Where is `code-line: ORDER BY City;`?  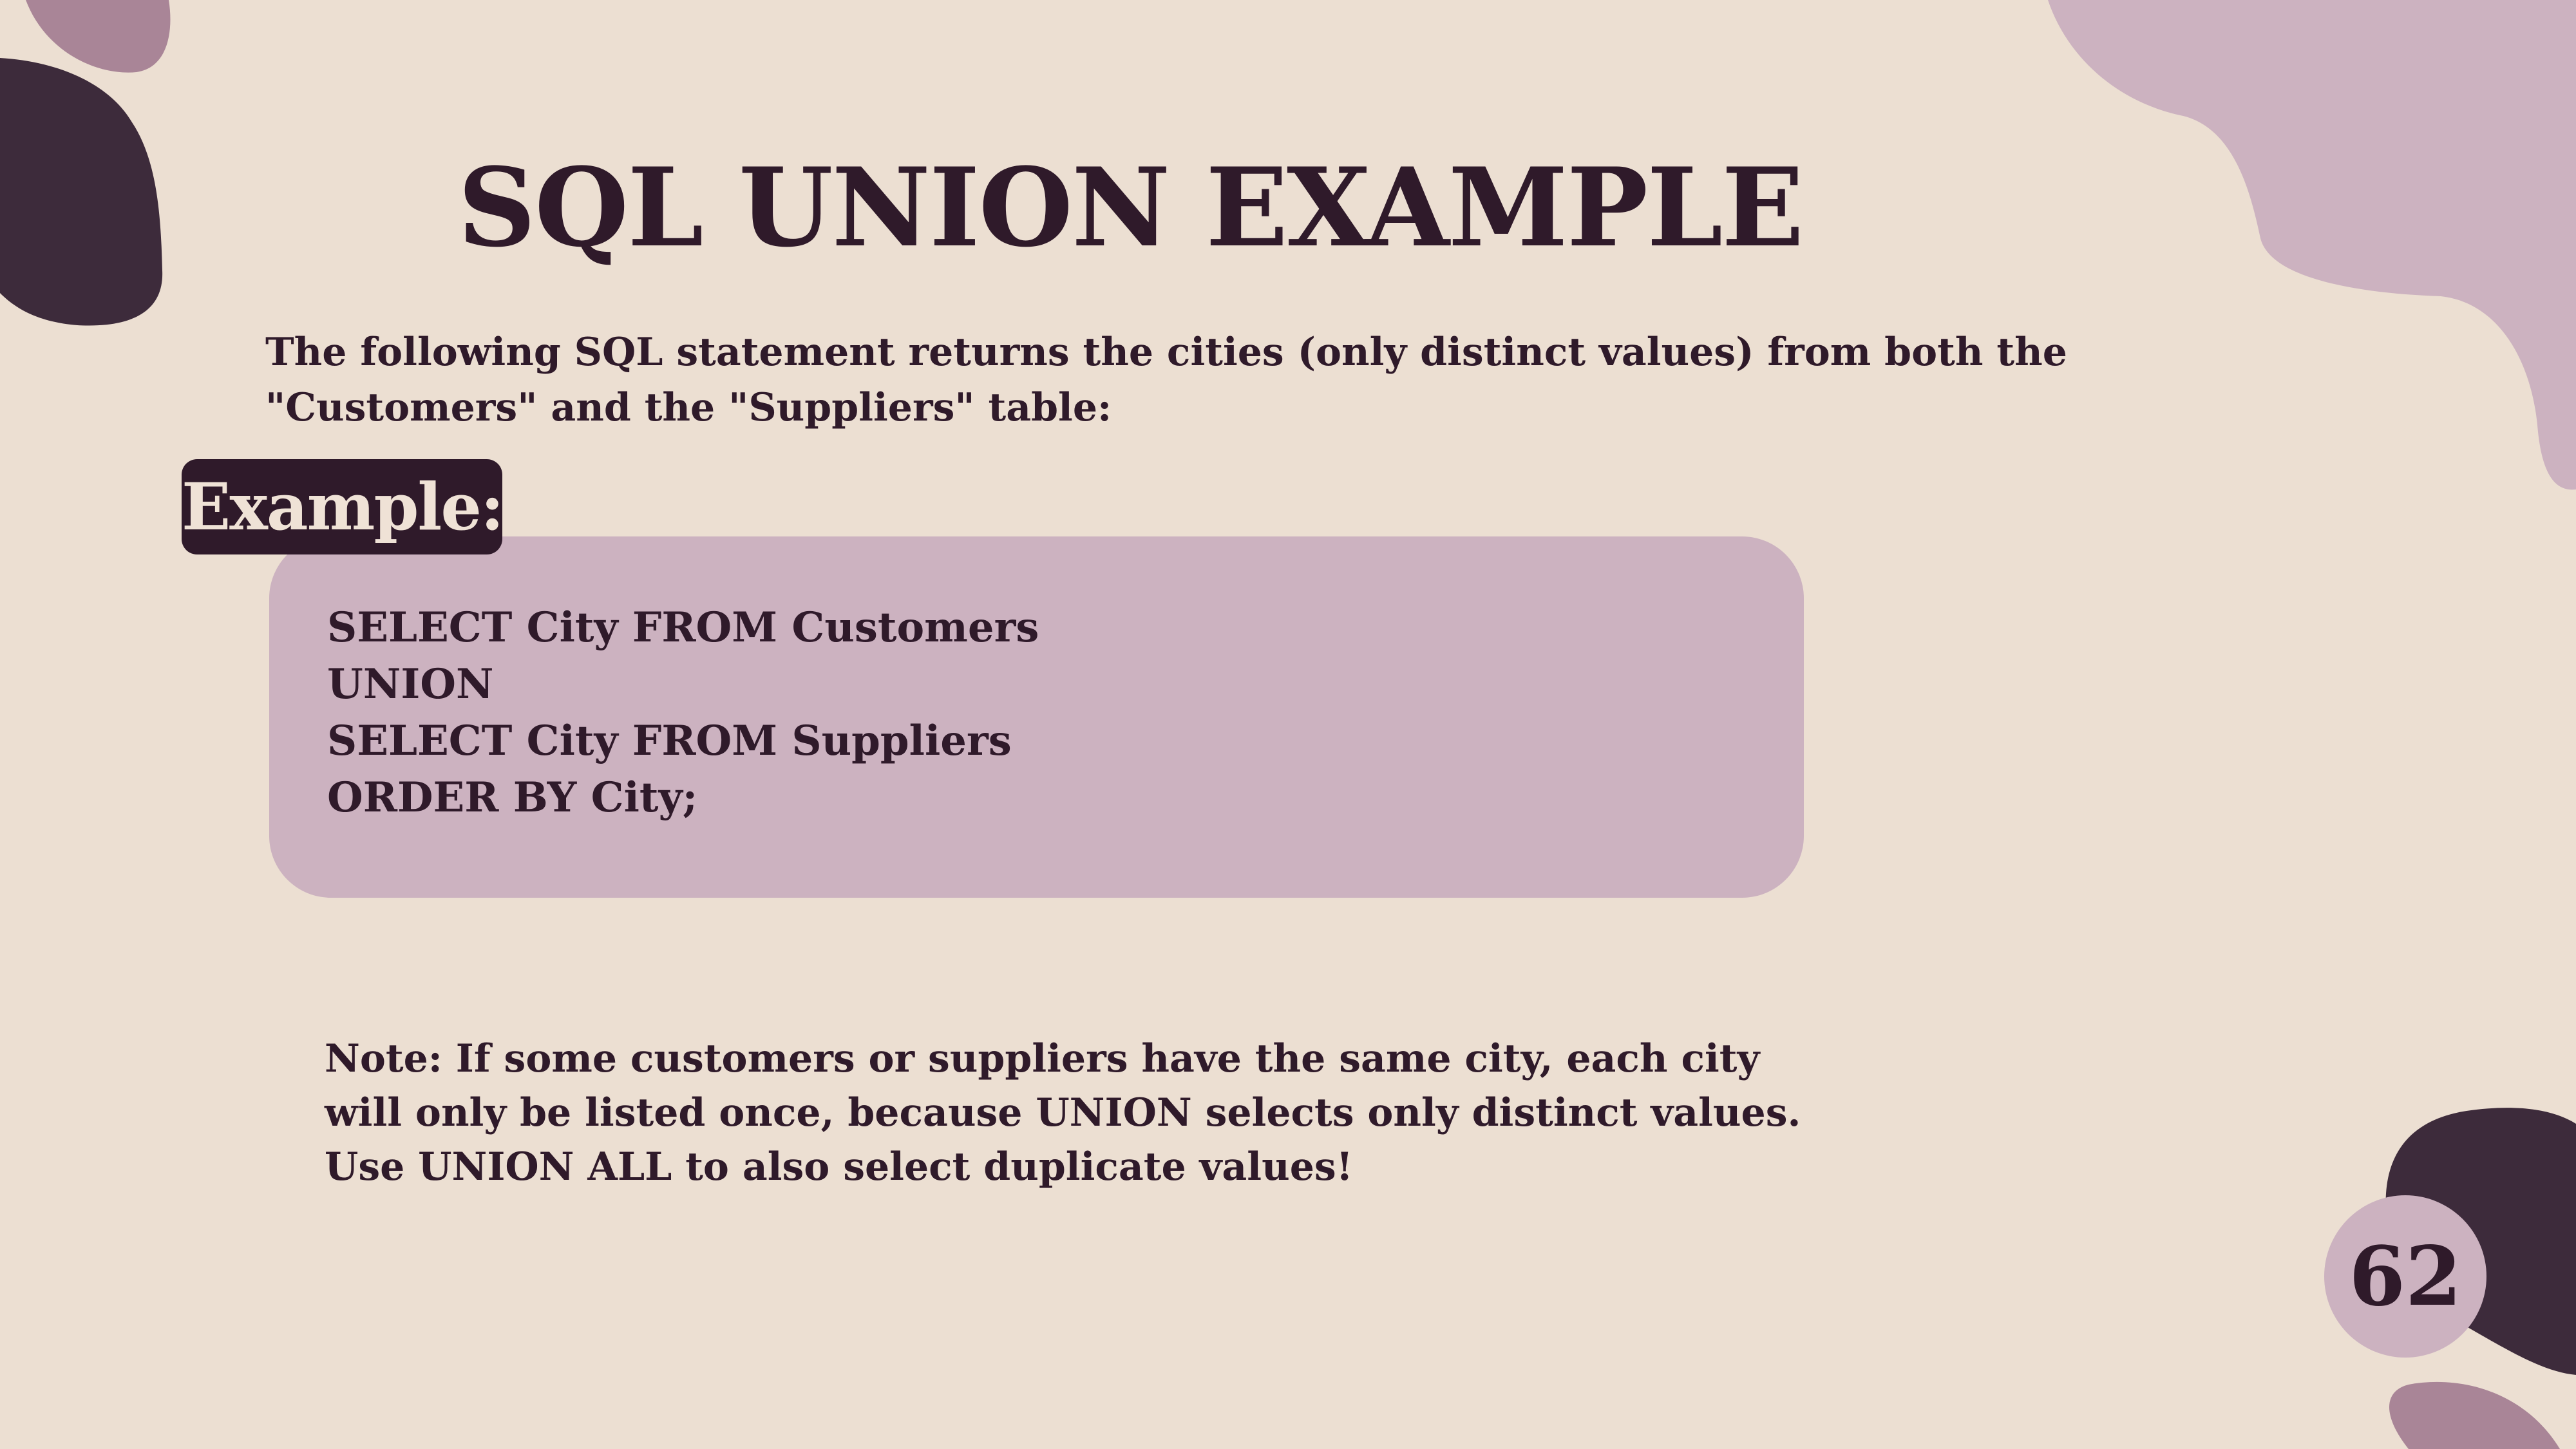 code-line: ORDER BY City; is located at coordinates (512, 797).